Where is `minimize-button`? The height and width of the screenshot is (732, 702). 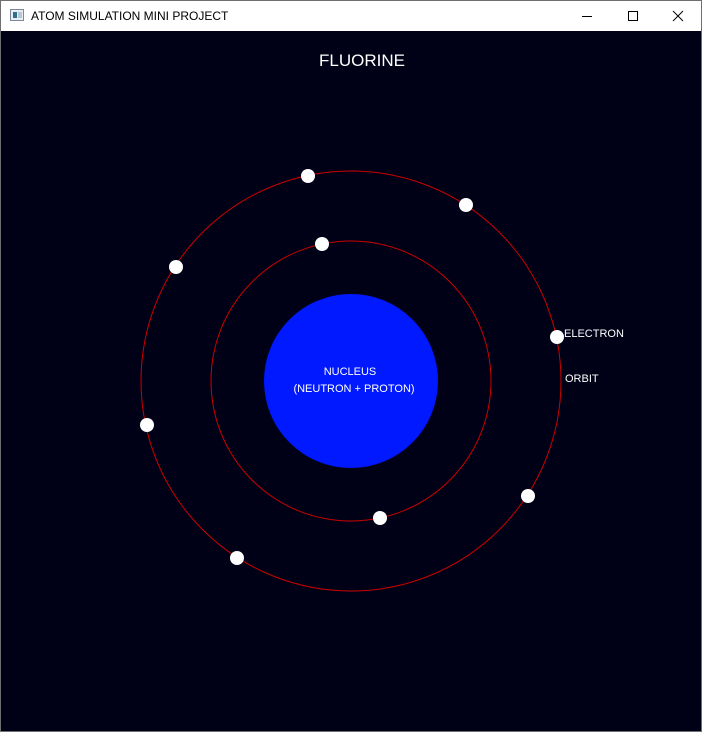
minimize-button is located at coordinates (587, 16).